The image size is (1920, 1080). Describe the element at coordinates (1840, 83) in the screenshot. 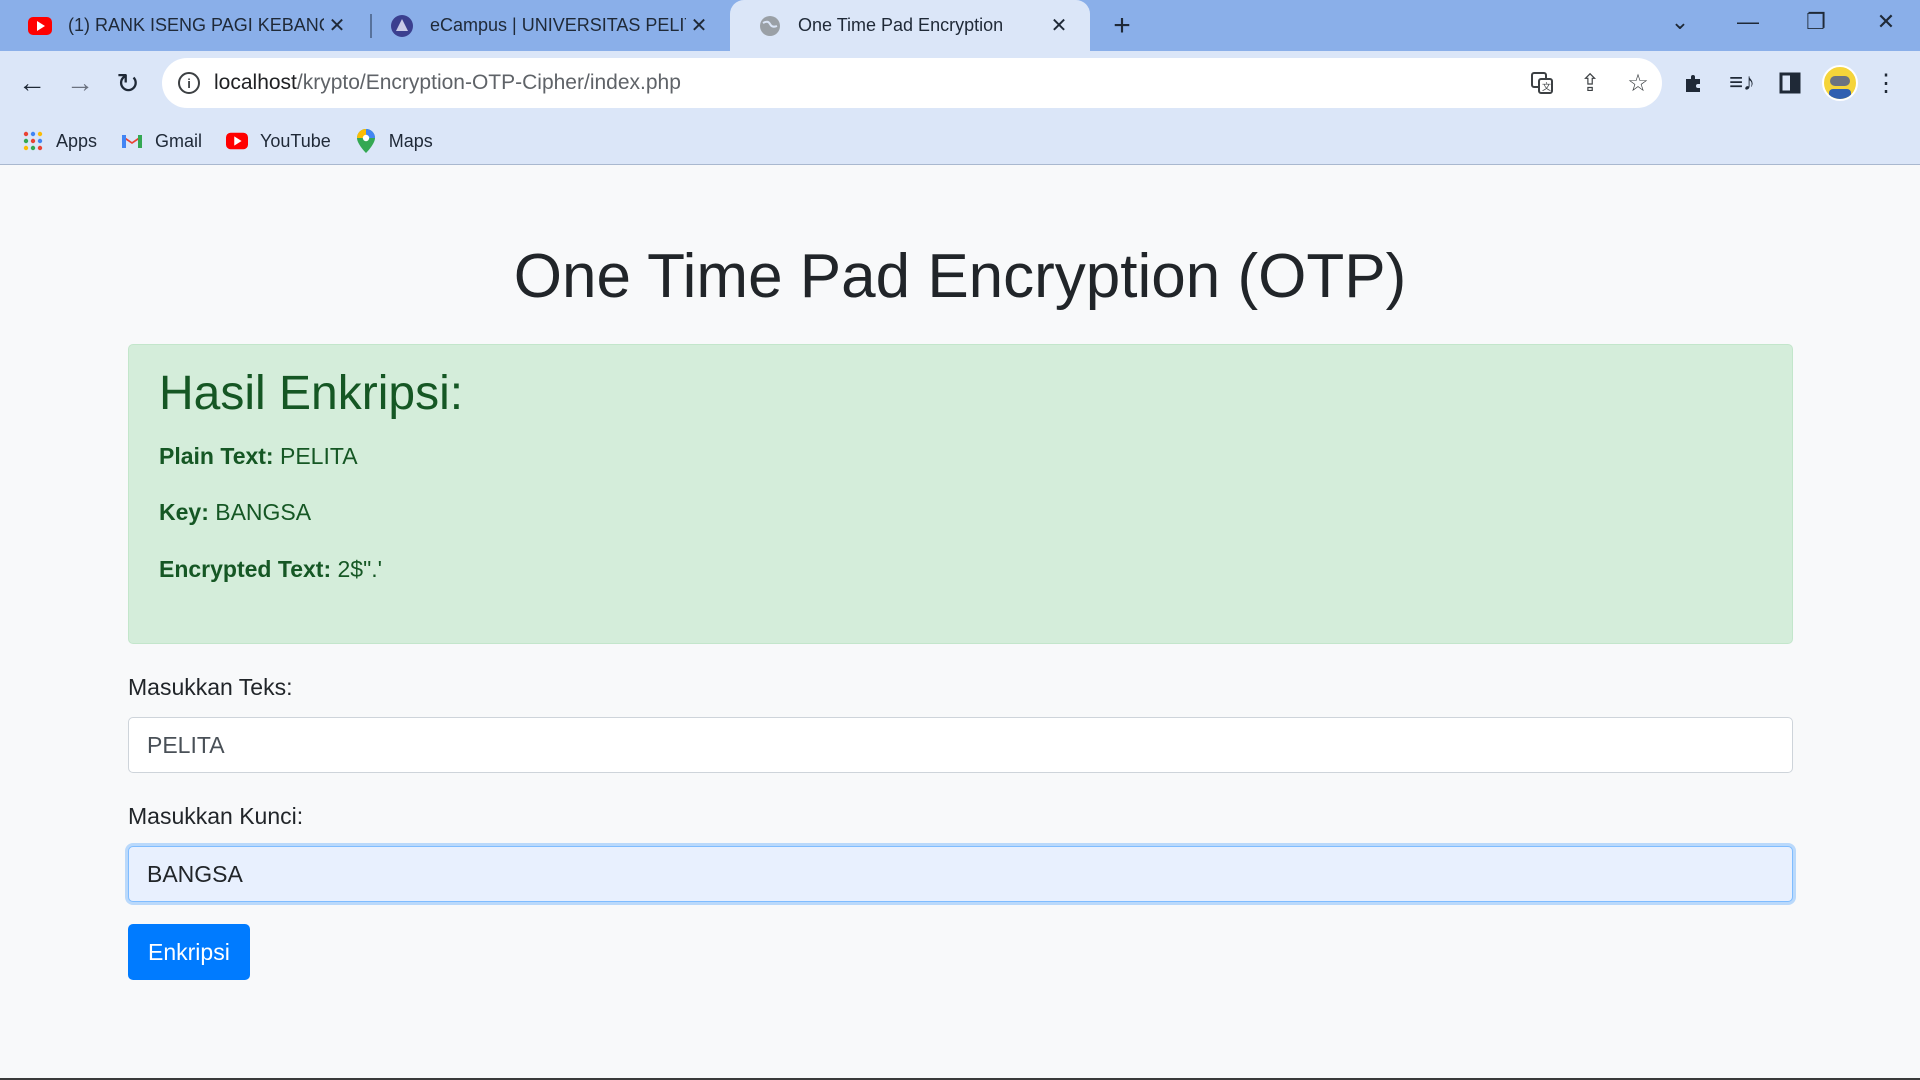

I see `profile-avatar` at that location.